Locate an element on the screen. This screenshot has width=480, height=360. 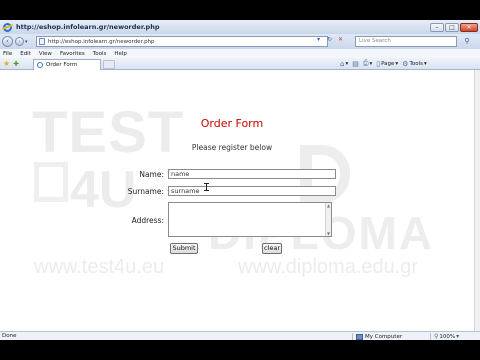
forward-button: › is located at coordinates (19, 41).